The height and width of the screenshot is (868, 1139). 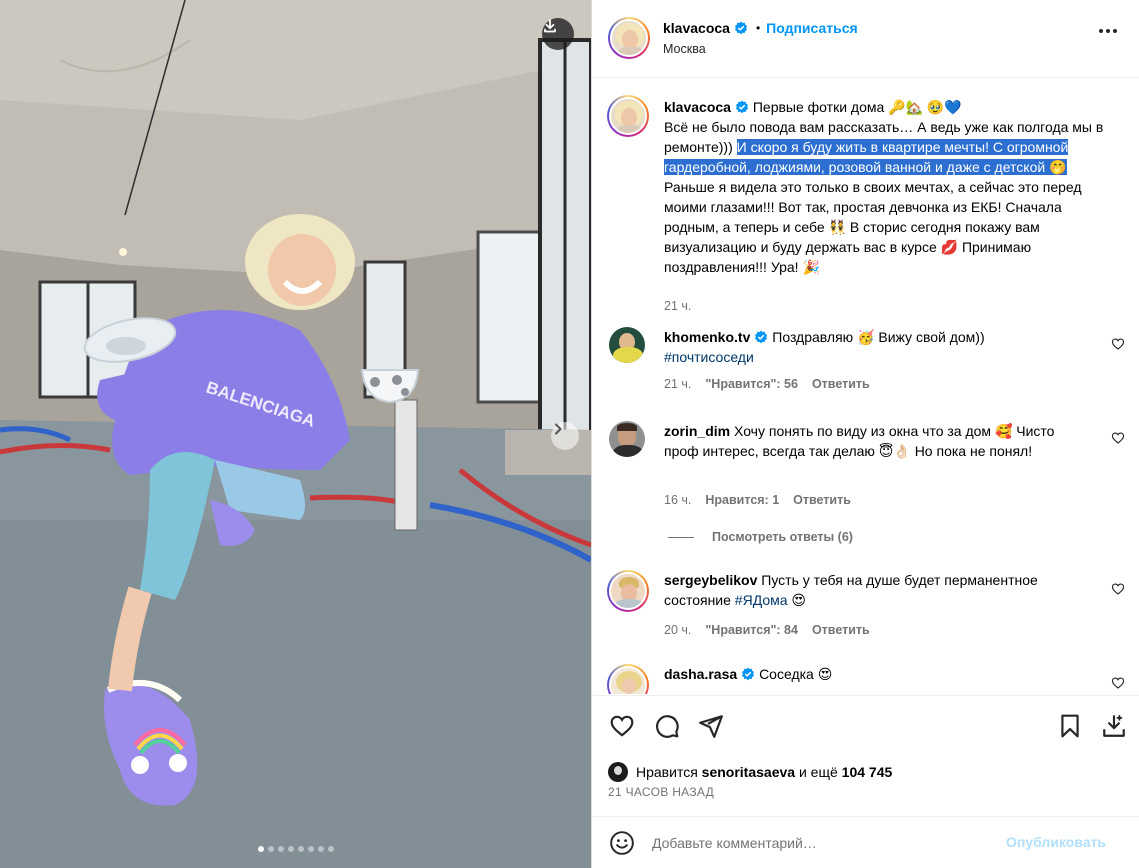 What do you see at coordinates (628, 116) in the screenshot?
I see `caption-avatar` at bounding box center [628, 116].